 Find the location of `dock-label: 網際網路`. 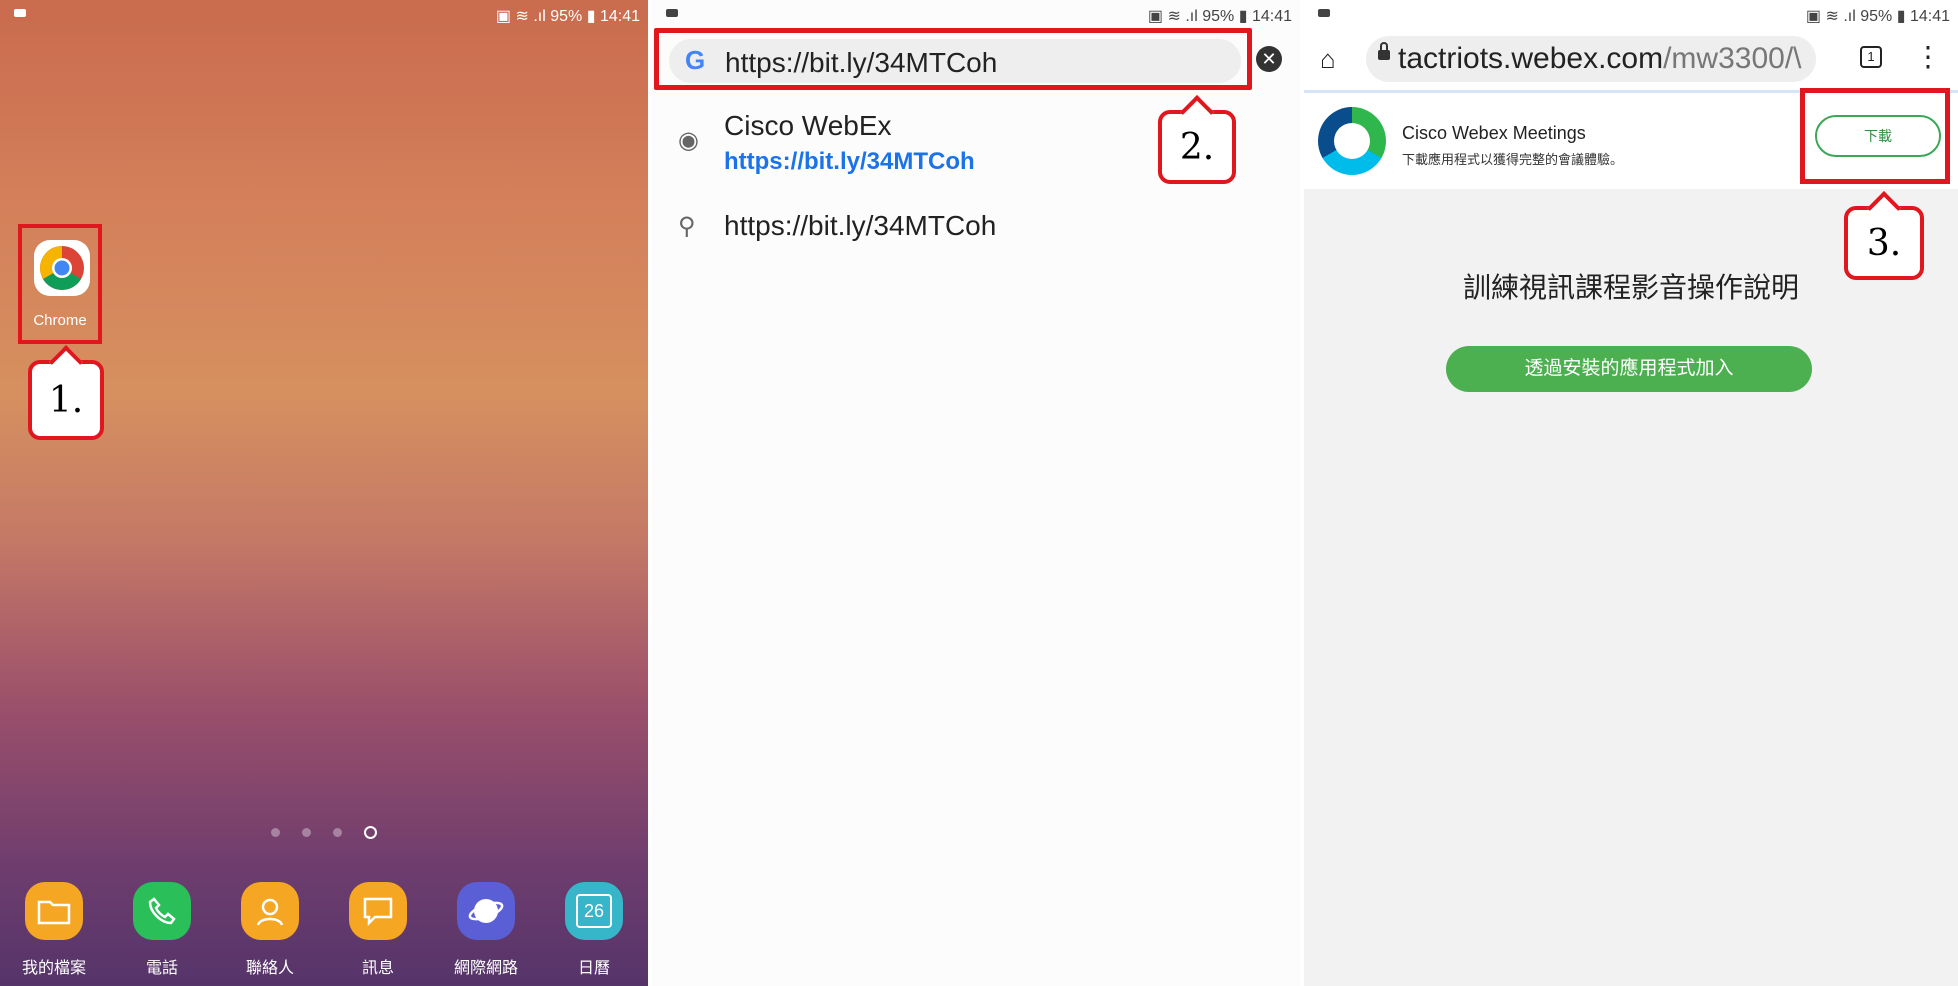

dock-label: 網際網路 is located at coordinates (485, 968).